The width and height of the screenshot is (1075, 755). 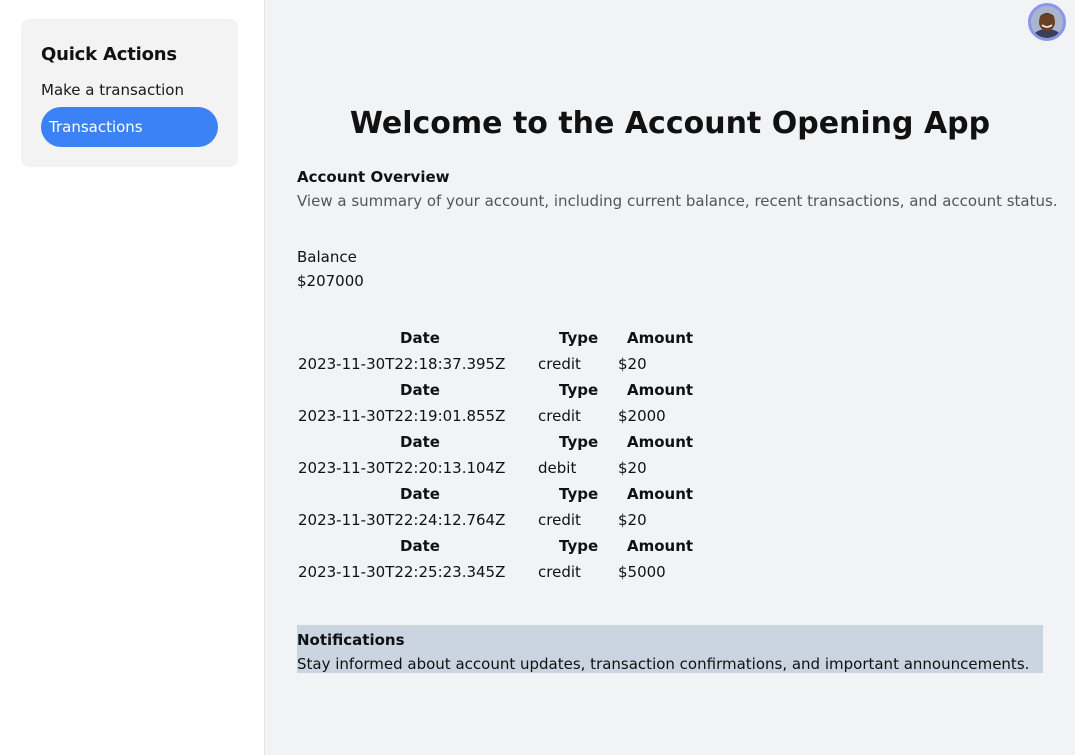 What do you see at coordinates (402, 468) in the screenshot?
I see `transaction-date: 2023-11-30T22:20:13.104Z` at bounding box center [402, 468].